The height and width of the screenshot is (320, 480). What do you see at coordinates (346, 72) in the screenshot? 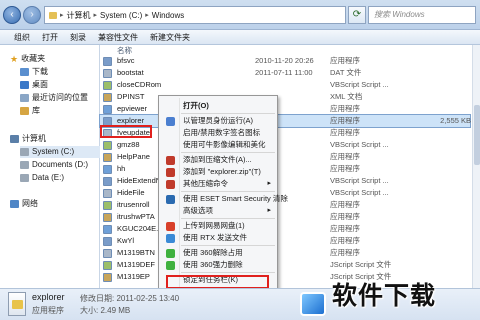
I see `file-type: DAT 文件` at bounding box center [346, 72].